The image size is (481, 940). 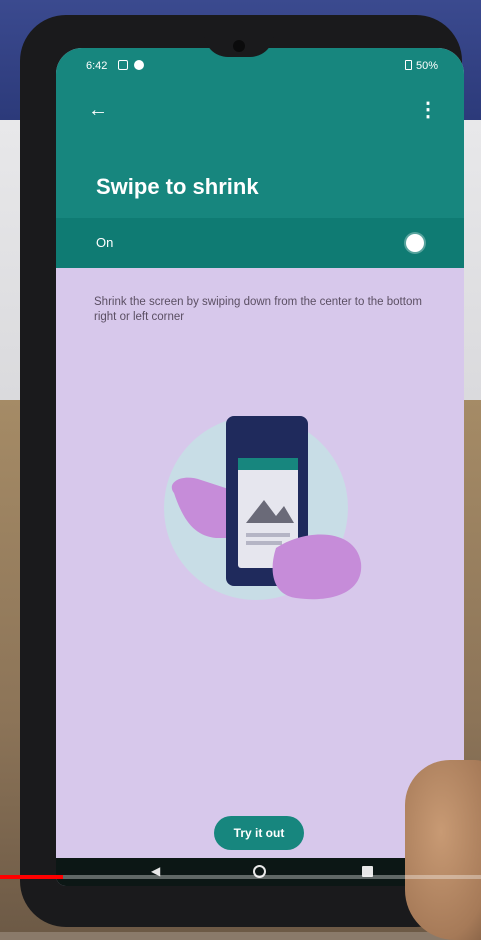 What do you see at coordinates (177, 186) in the screenshot?
I see `page-title: Swipe to shrink` at bounding box center [177, 186].